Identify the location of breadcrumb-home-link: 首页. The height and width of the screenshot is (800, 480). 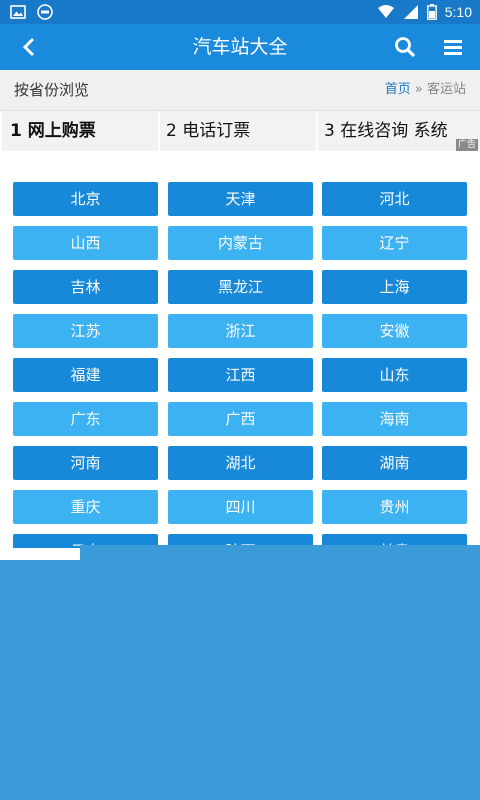
(398, 89).